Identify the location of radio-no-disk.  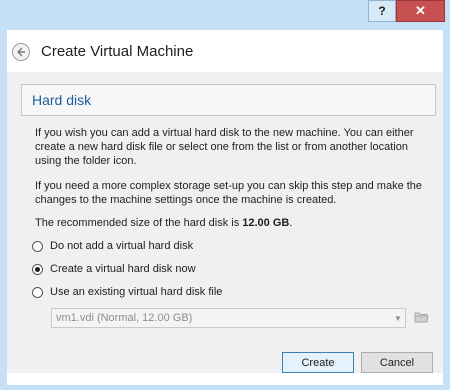
(37, 246).